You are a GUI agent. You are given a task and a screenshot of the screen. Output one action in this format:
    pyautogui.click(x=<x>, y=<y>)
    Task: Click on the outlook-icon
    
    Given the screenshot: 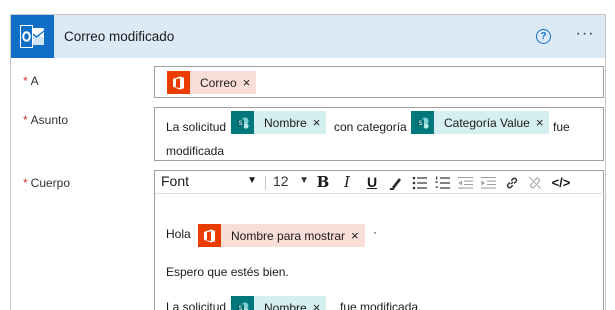 What is the action you would take?
    pyautogui.click(x=32, y=36)
    